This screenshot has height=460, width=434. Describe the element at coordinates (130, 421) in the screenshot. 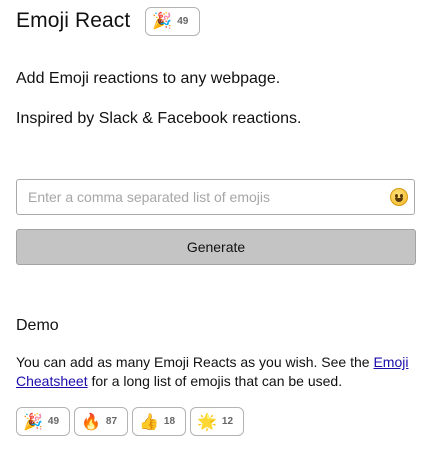

I see `demo-reacts-row: 🎉 49 🔥 87 👍 18 🌟 12` at that location.